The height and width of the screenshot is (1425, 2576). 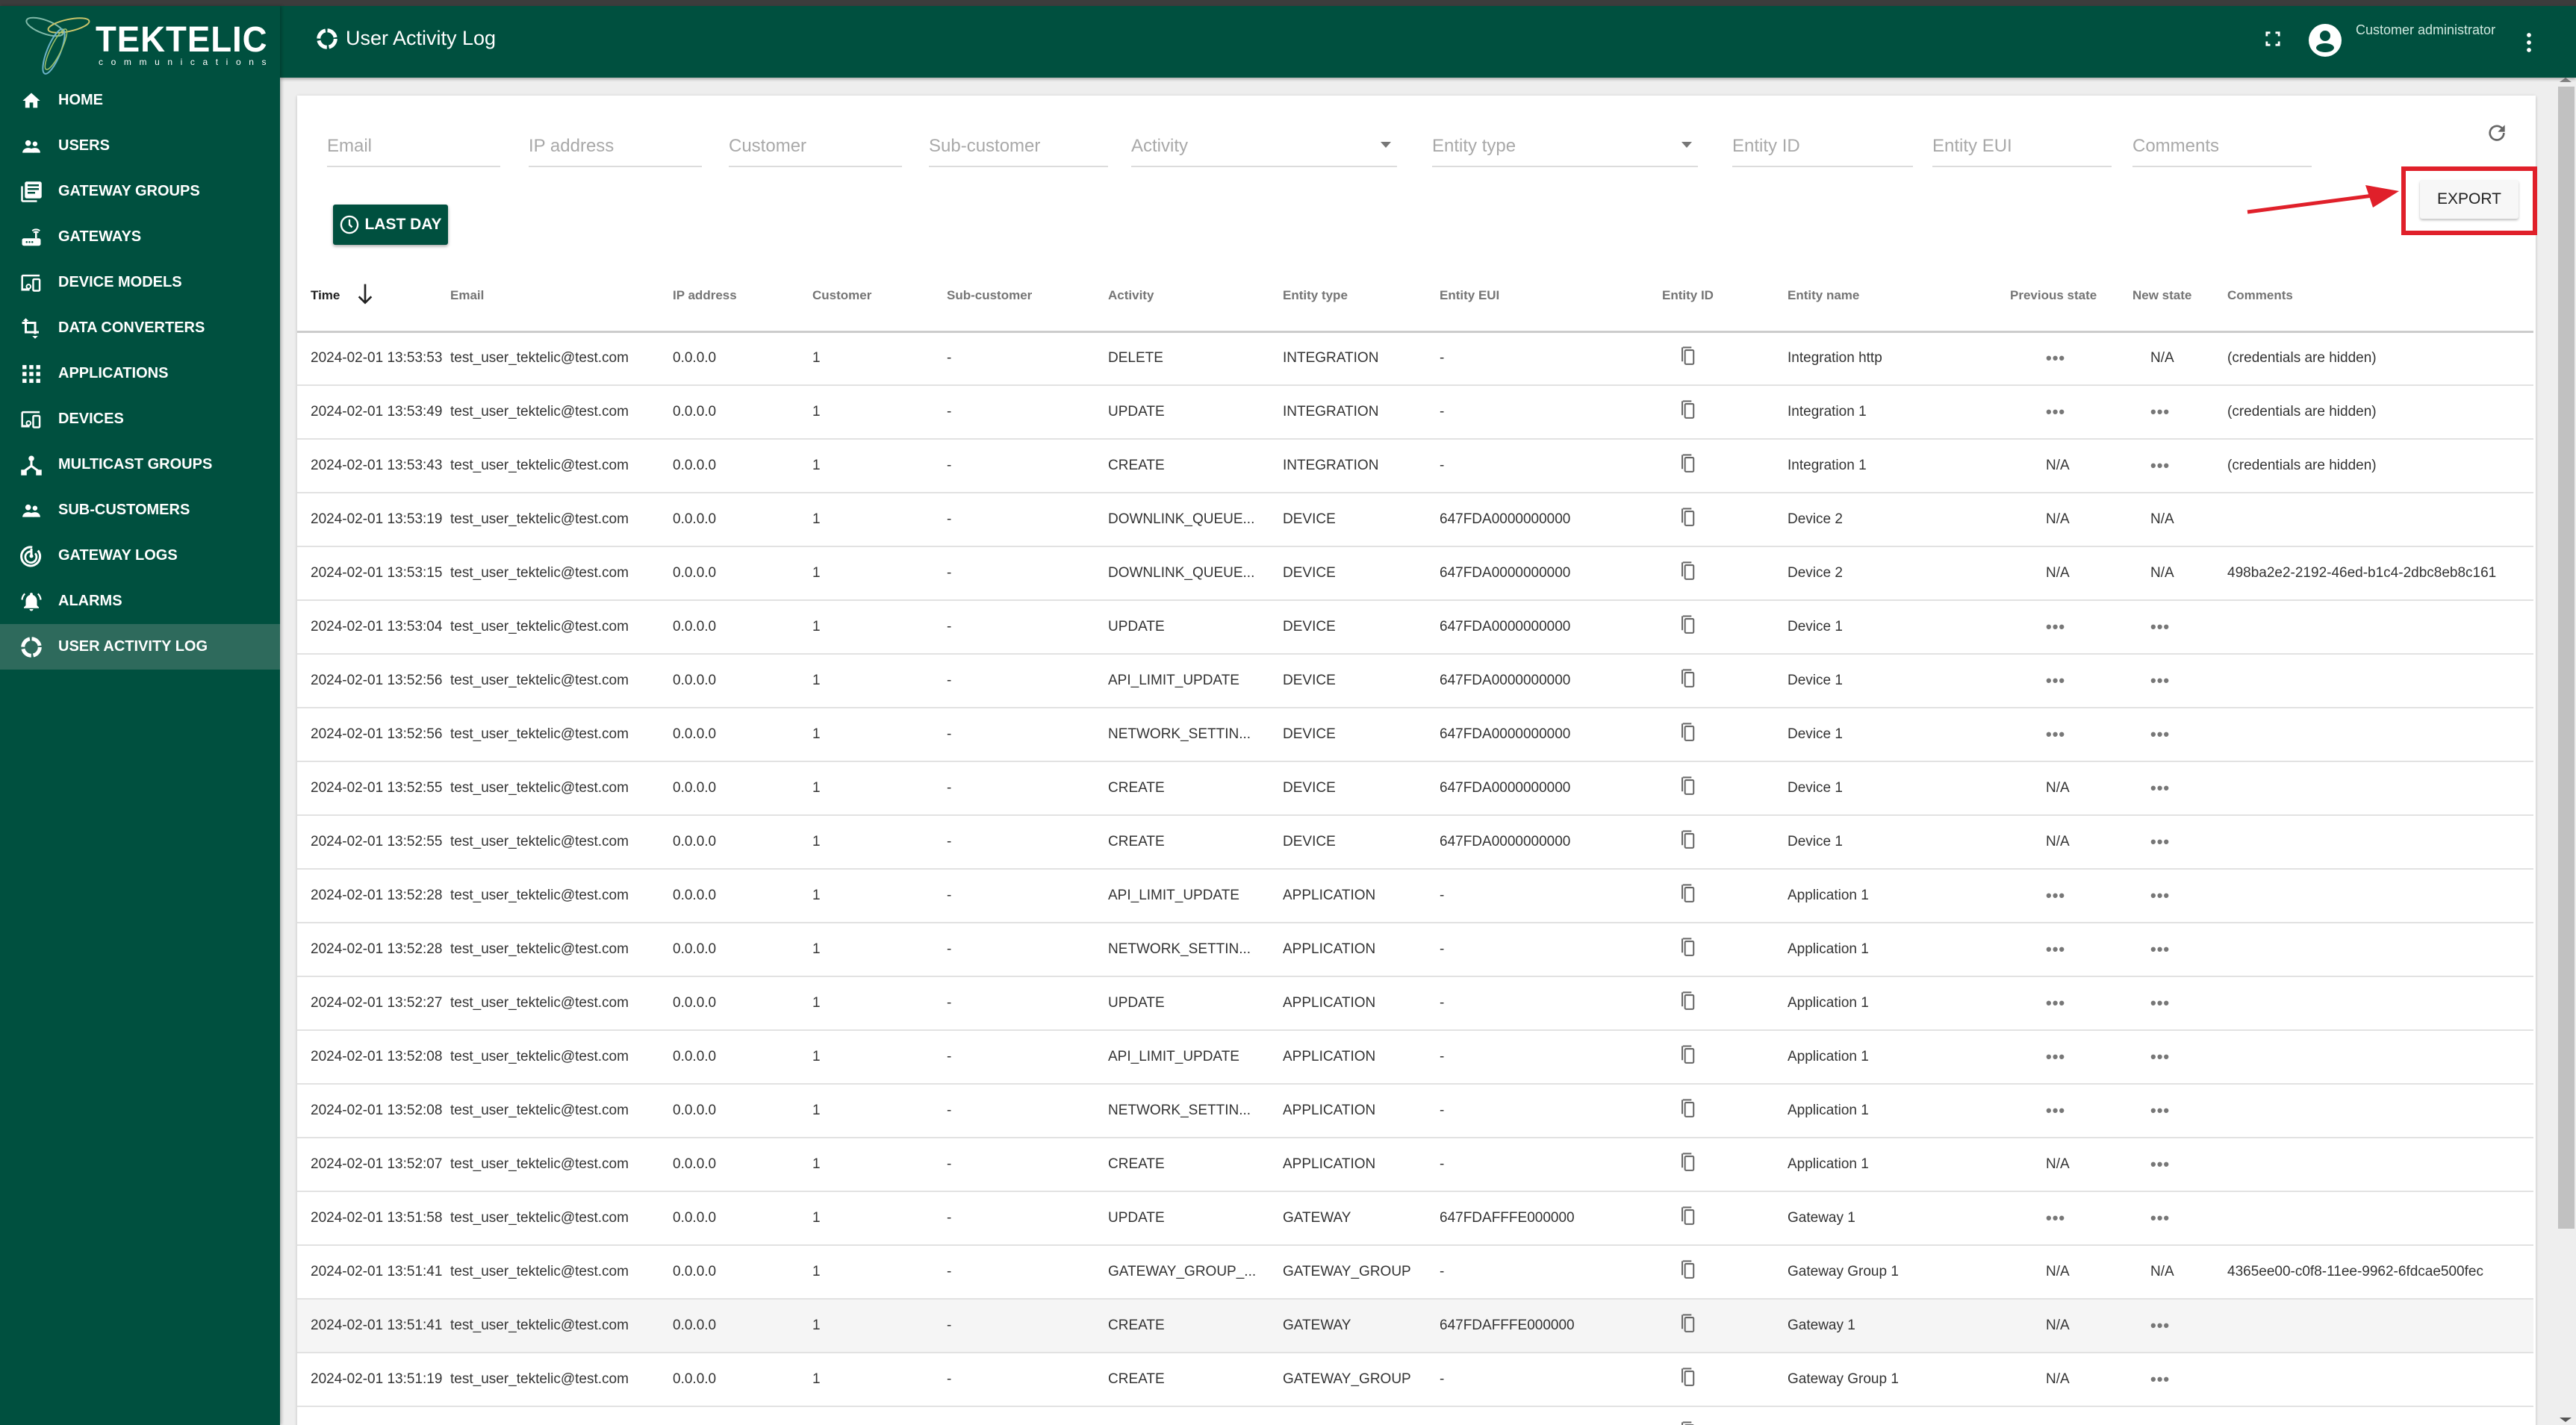 What do you see at coordinates (1725, 297) in the screenshot?
I see `column-header-entity-id: Entity ID` at bounding box center [1725, 297].